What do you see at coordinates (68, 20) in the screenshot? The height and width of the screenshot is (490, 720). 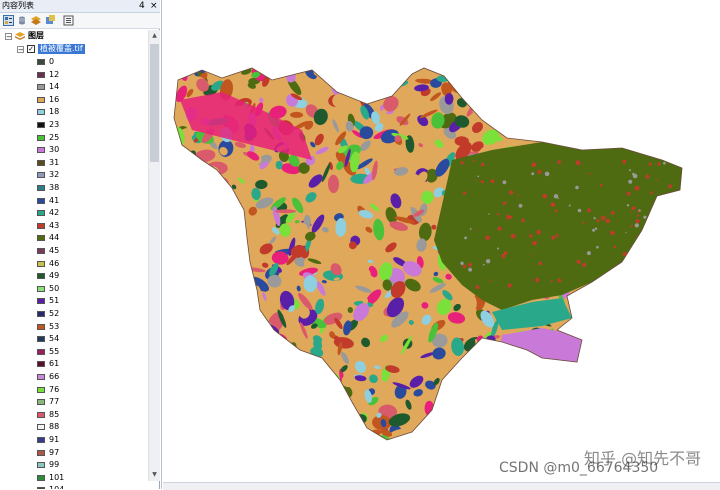 I see `options-icon` at bounding box center [68, 20].